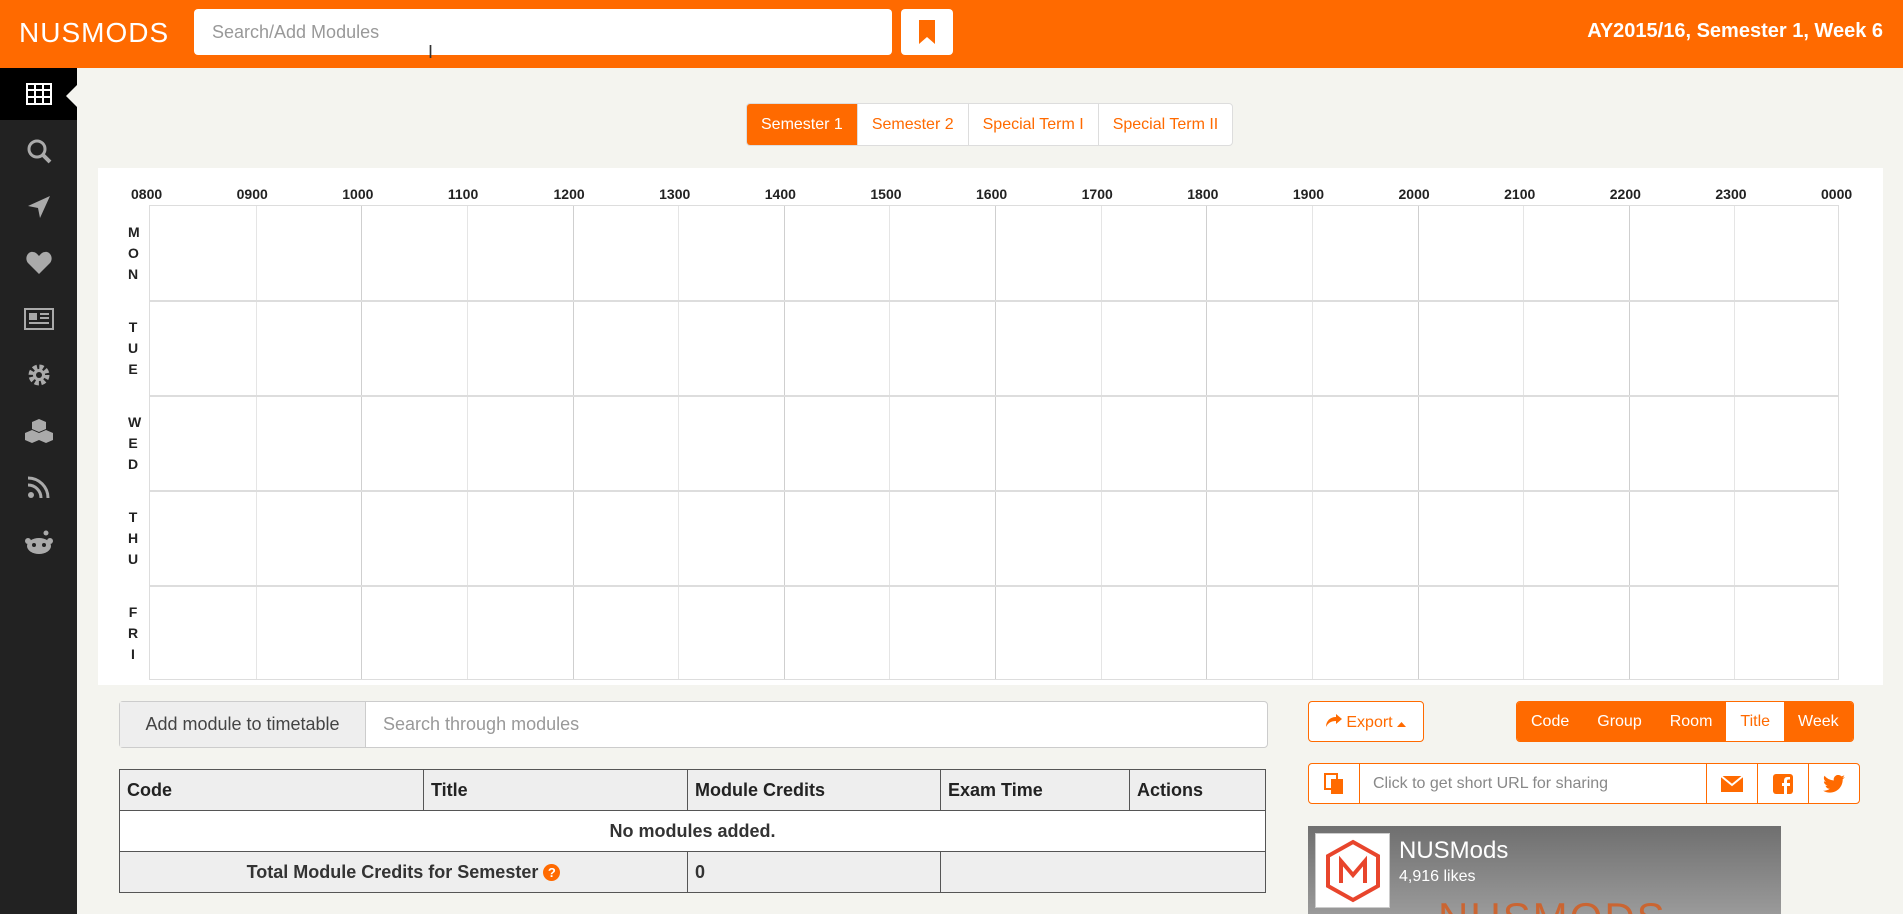 Image resolution: width=1903 pixels, height=914 pixels. What do you see at coordinates (1166, 124) in the screenshot?
I see `tab-special-term-2: Special Term II` at bounding box center [1166, 124].